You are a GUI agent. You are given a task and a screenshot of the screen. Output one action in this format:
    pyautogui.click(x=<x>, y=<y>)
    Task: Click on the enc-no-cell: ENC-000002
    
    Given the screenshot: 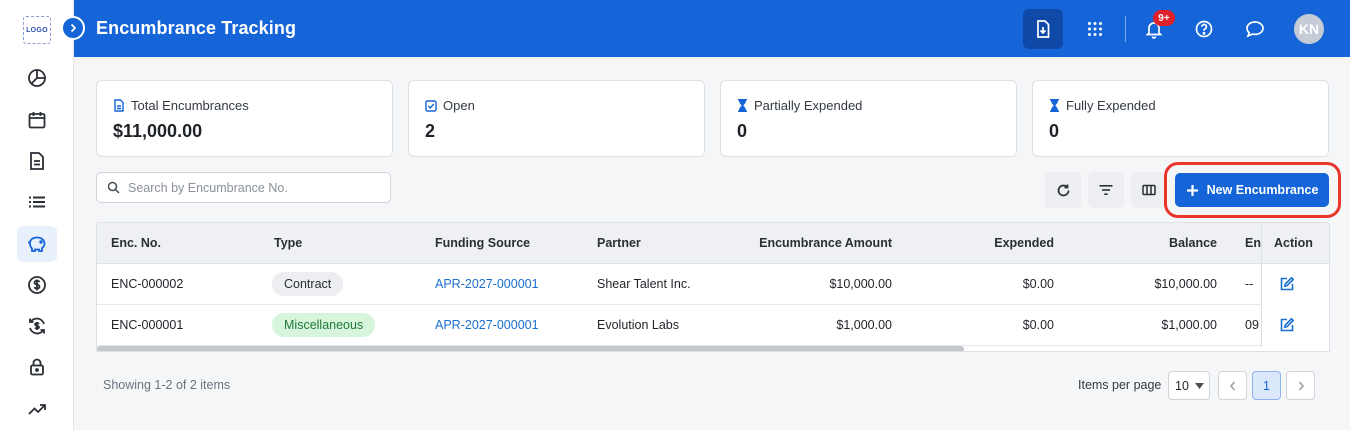 What is the action you would take?
    pyautogui.click(x=147, y=284)
    